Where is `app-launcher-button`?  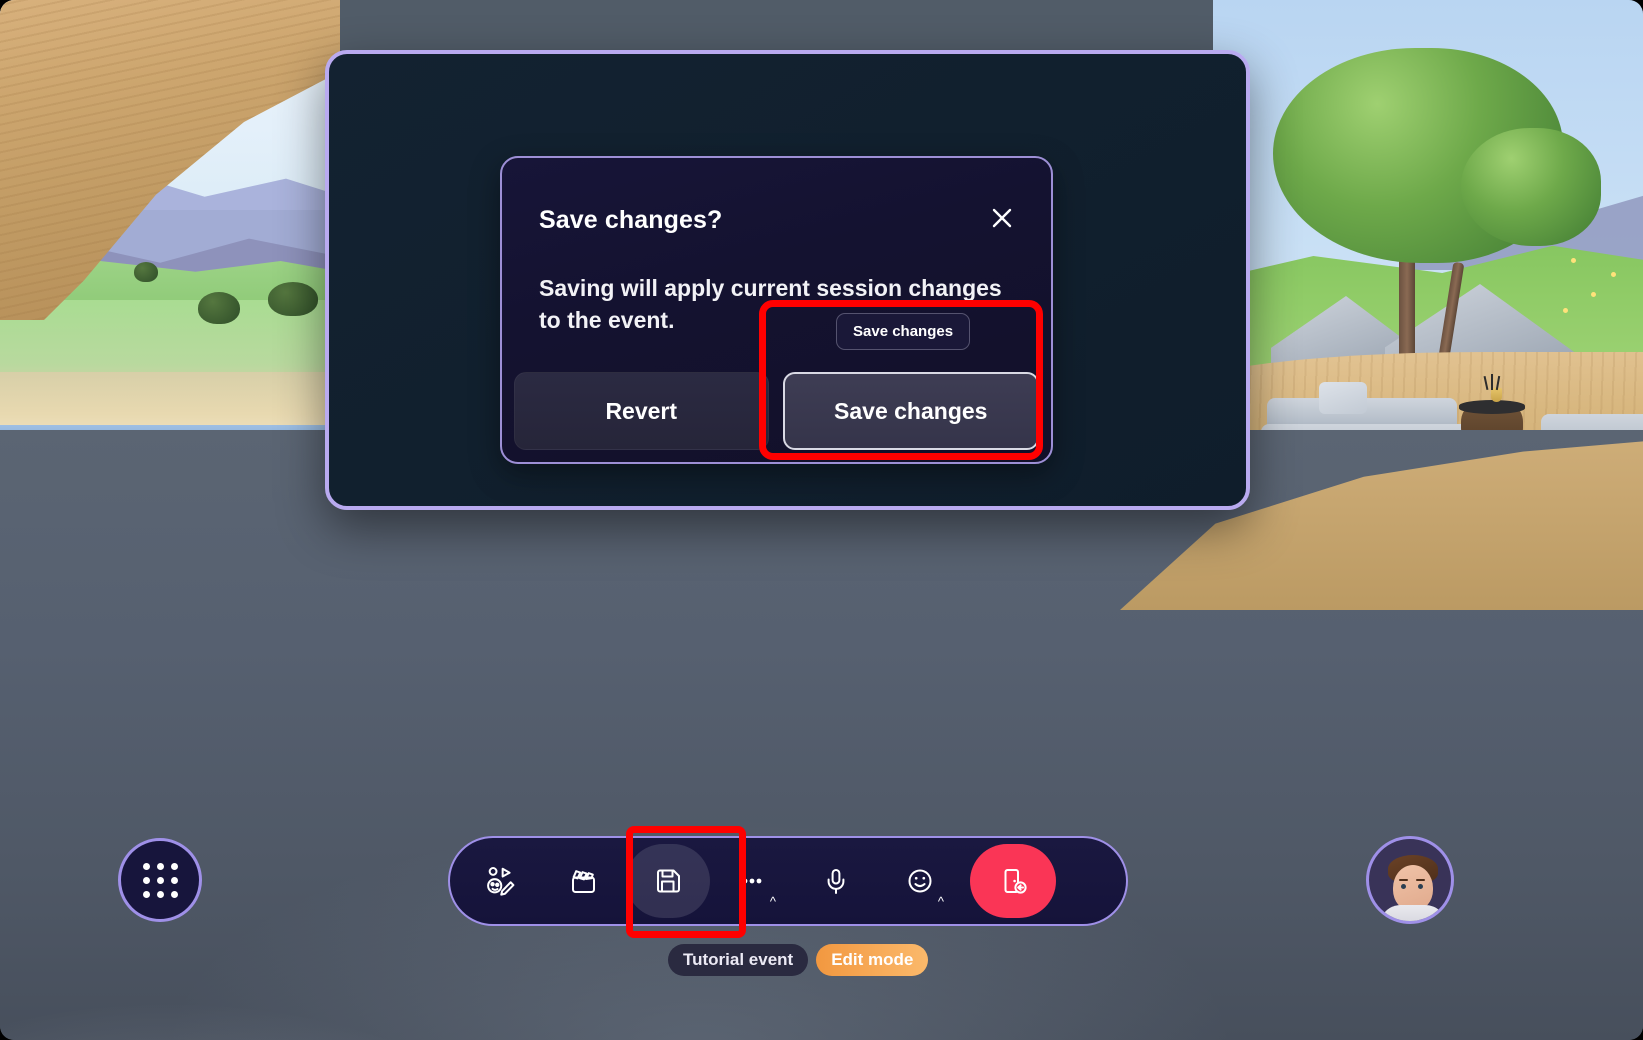
app-launcher-button is located at coordinates (160, 880).